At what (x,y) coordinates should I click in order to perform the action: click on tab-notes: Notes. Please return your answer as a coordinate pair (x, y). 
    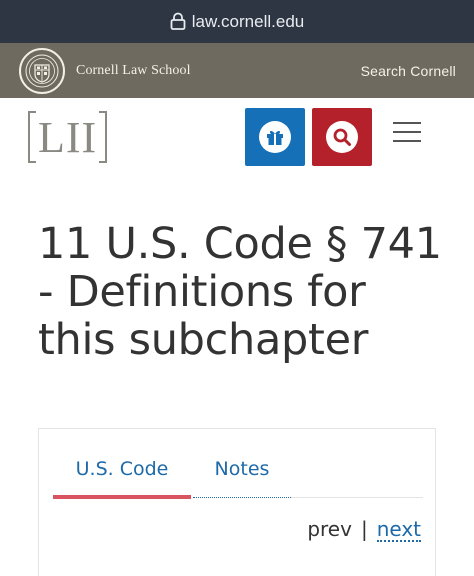
    Looking at the image, I should click on (242, 476).